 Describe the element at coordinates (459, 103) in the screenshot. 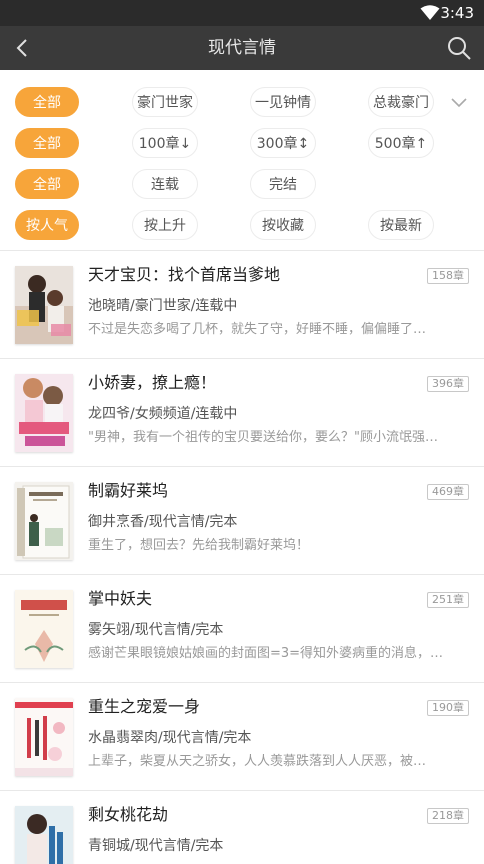

I see `chevron-down-icon` at that location.